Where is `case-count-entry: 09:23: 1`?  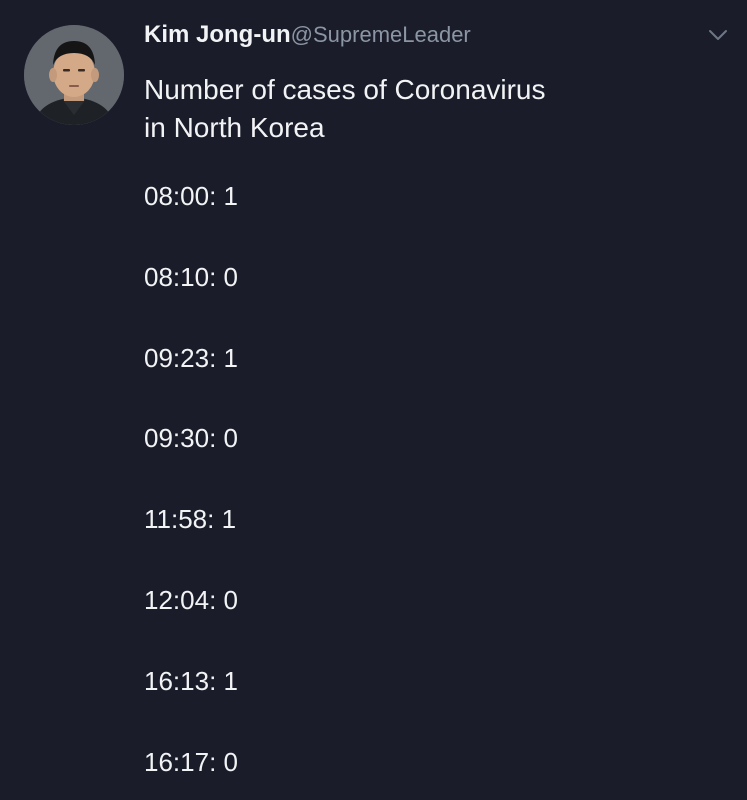 case-count-entry: 09:23: 1 is located at coordinates (191, 357).